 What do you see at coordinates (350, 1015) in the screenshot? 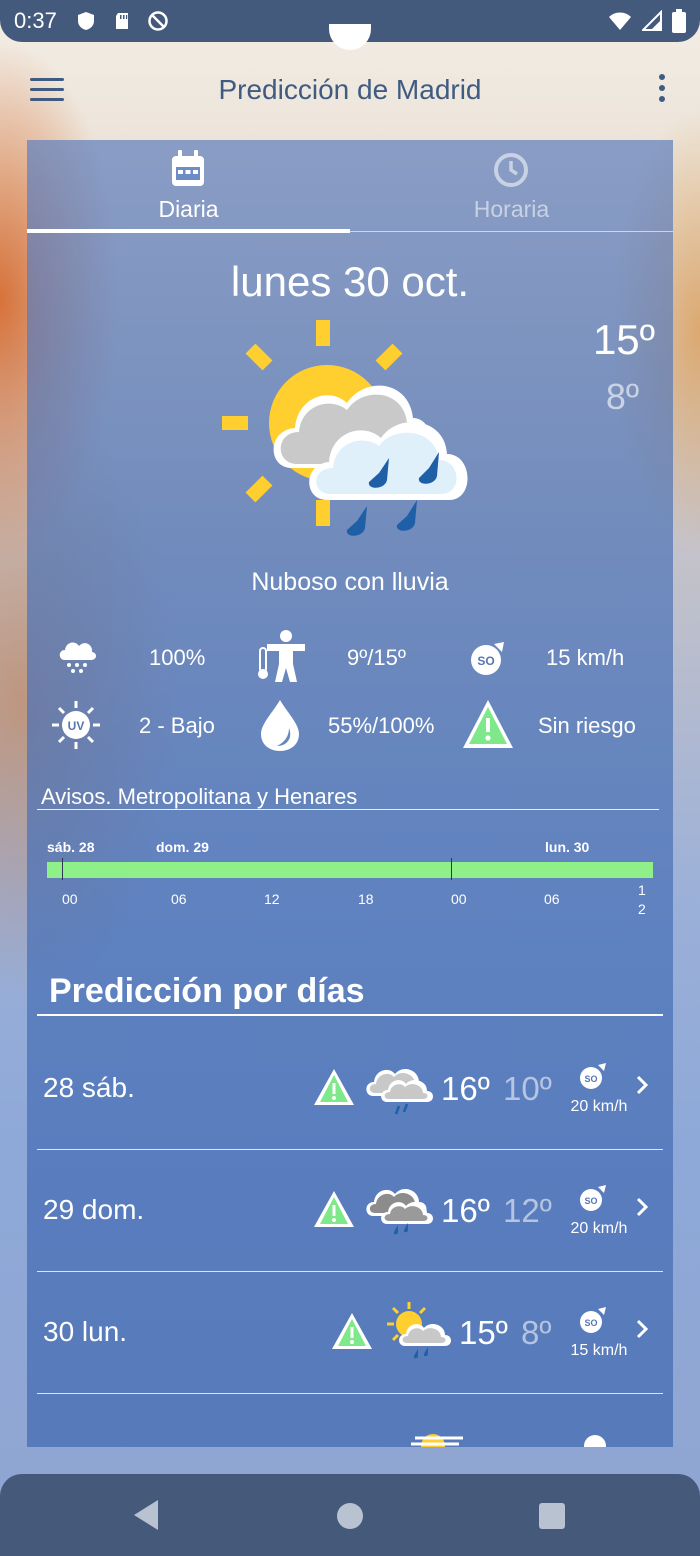
I see `section-divider` at bounding box center [350, 1015].